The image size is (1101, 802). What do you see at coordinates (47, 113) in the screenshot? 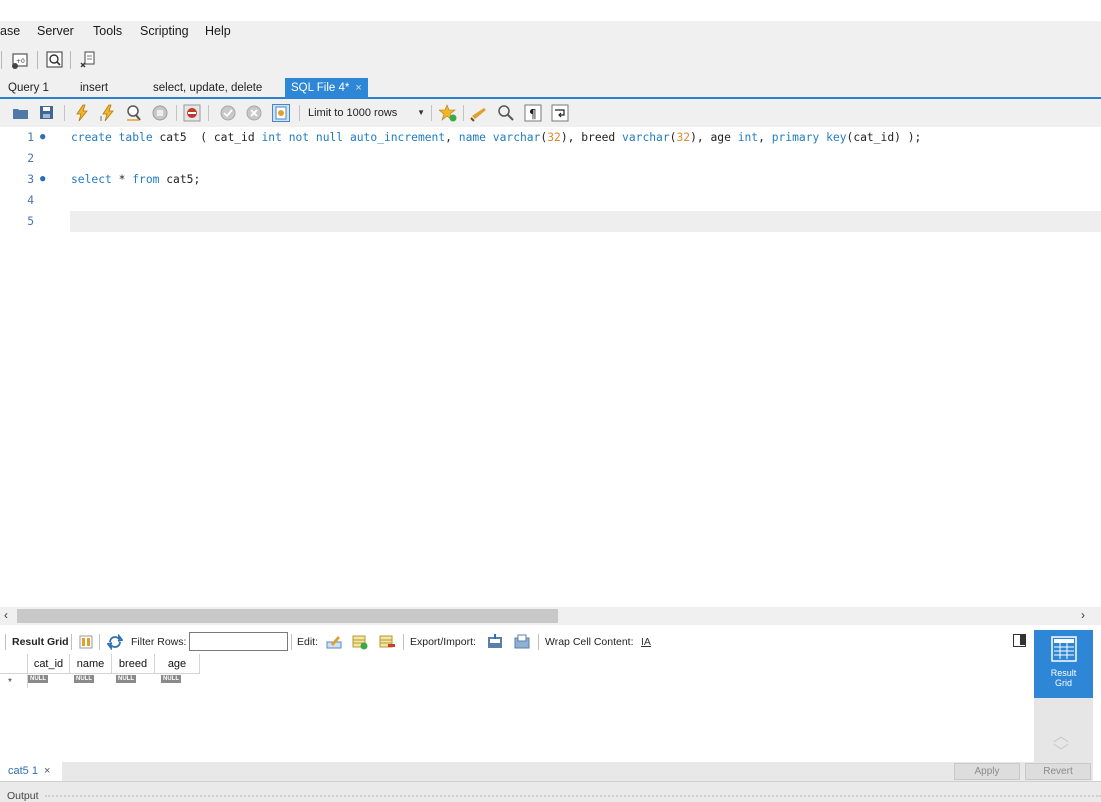
I see `save-icon` at bounding box center [47, 113].